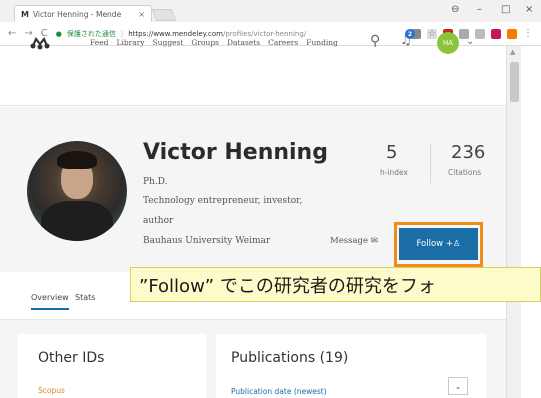 The height and width of the screenshot is (398, 541). Describe the element at coordinates (465, 172) in the screenshot. I see `citations-label: Citations` at that location.